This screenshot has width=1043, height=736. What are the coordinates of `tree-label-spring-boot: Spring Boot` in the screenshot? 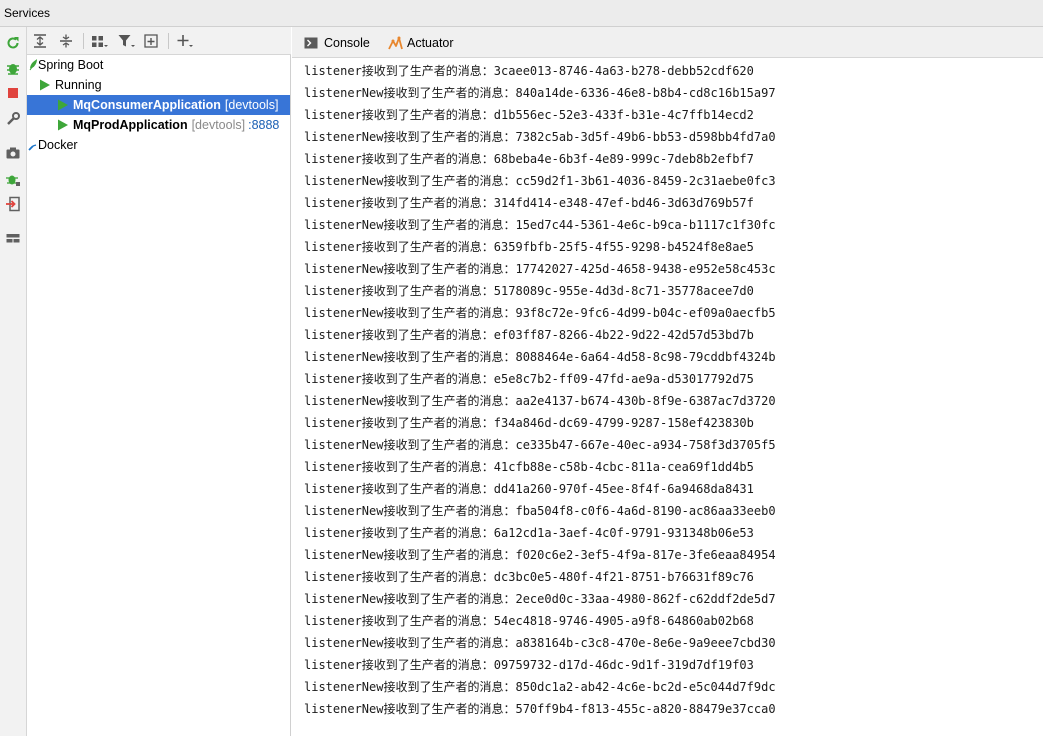 It's located at (71, 65).